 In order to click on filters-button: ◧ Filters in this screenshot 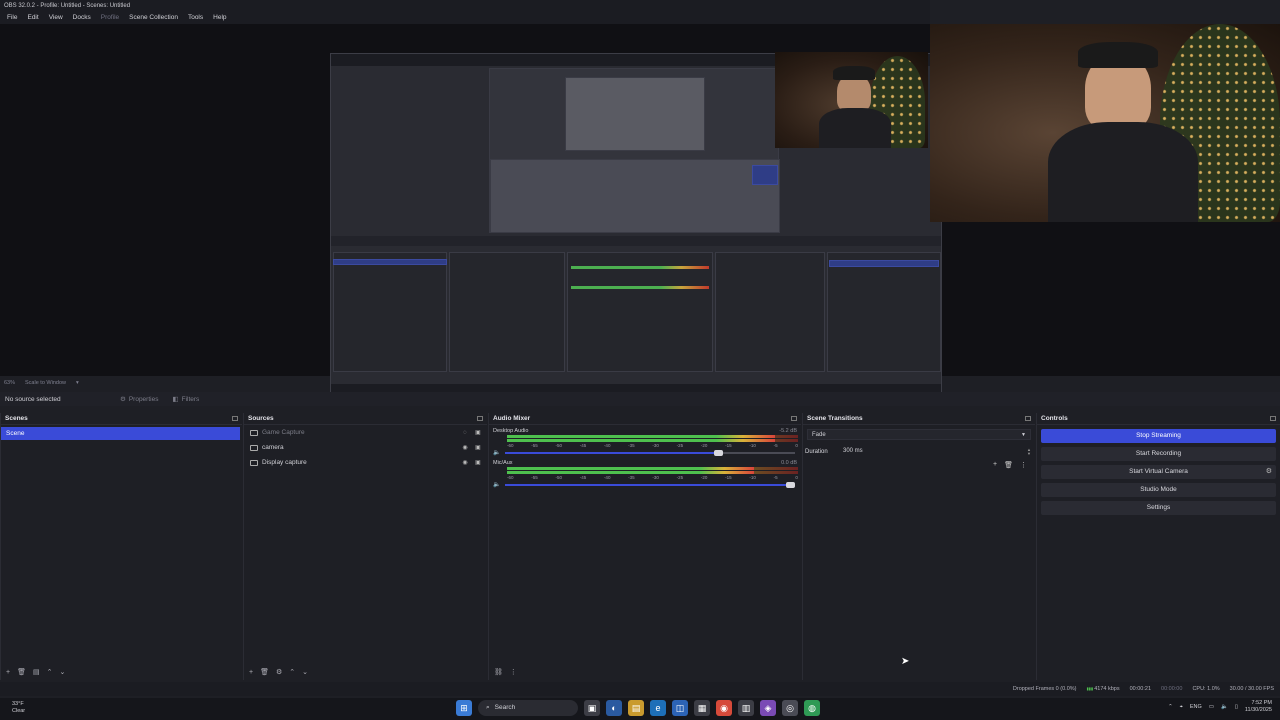, I will do `click(185, 399)`.